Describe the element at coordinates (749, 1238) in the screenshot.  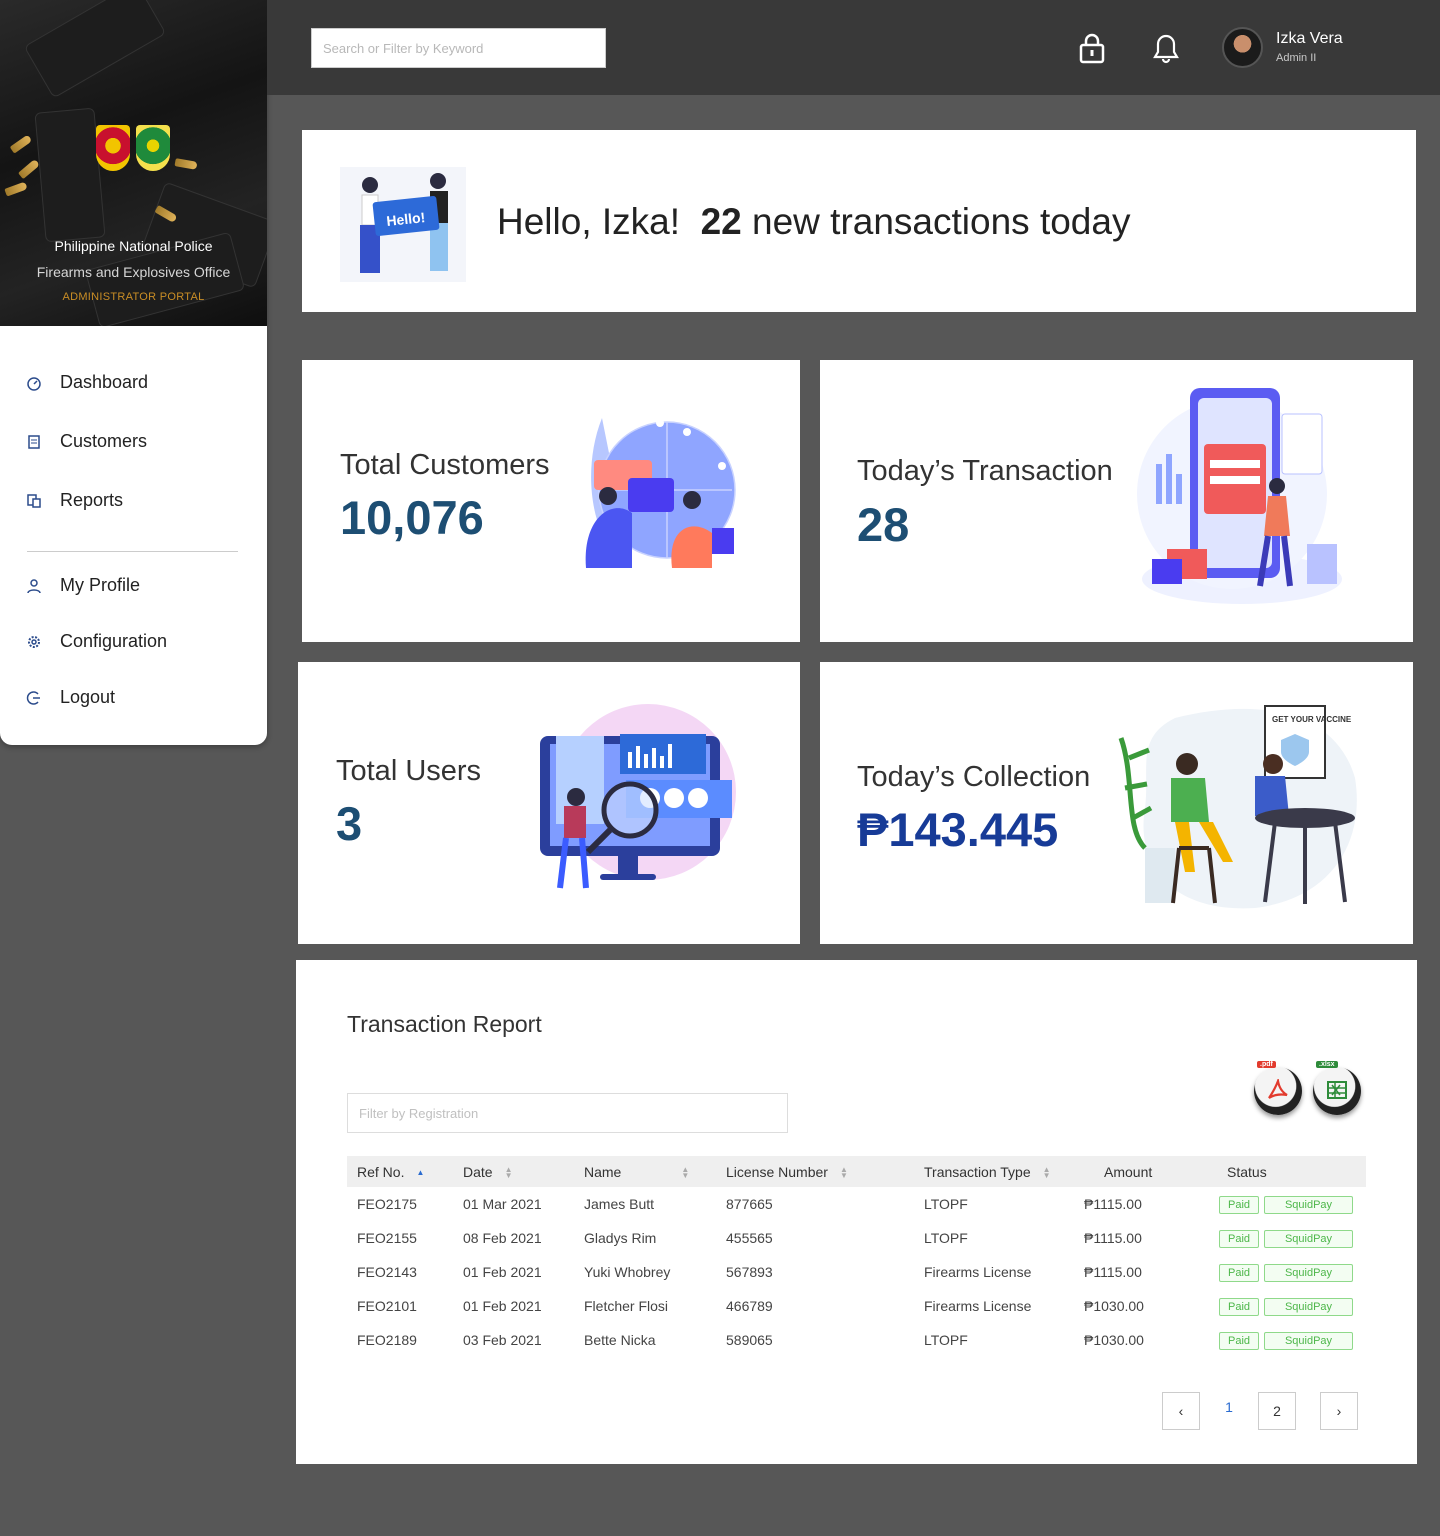
I see `license-cell: 455565` at that location.